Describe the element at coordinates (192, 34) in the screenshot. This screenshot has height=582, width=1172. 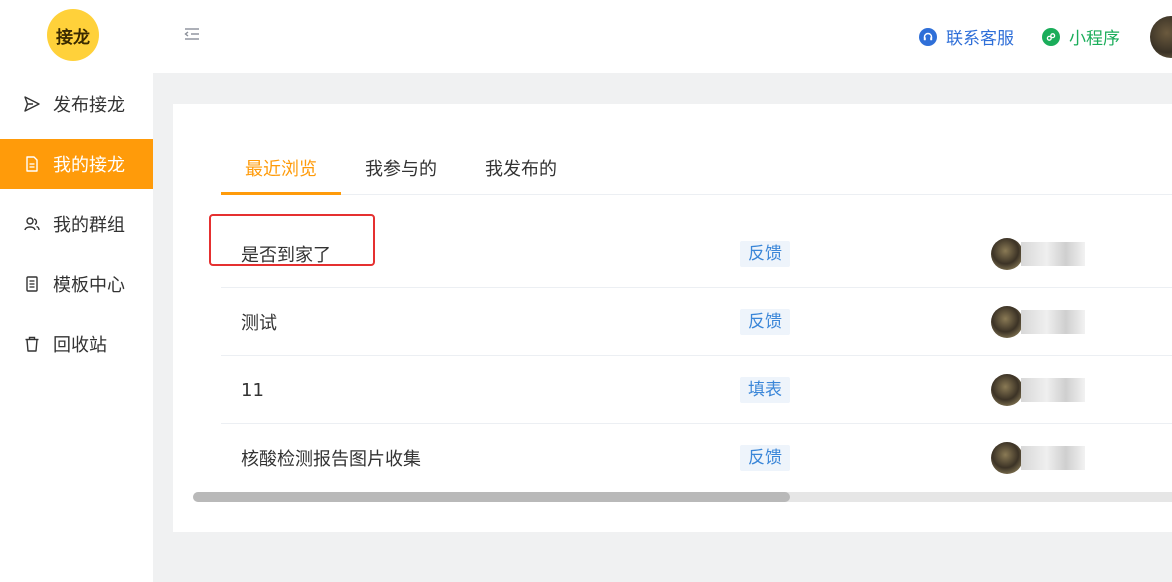
I see `menu-collapse-icon` at that location.